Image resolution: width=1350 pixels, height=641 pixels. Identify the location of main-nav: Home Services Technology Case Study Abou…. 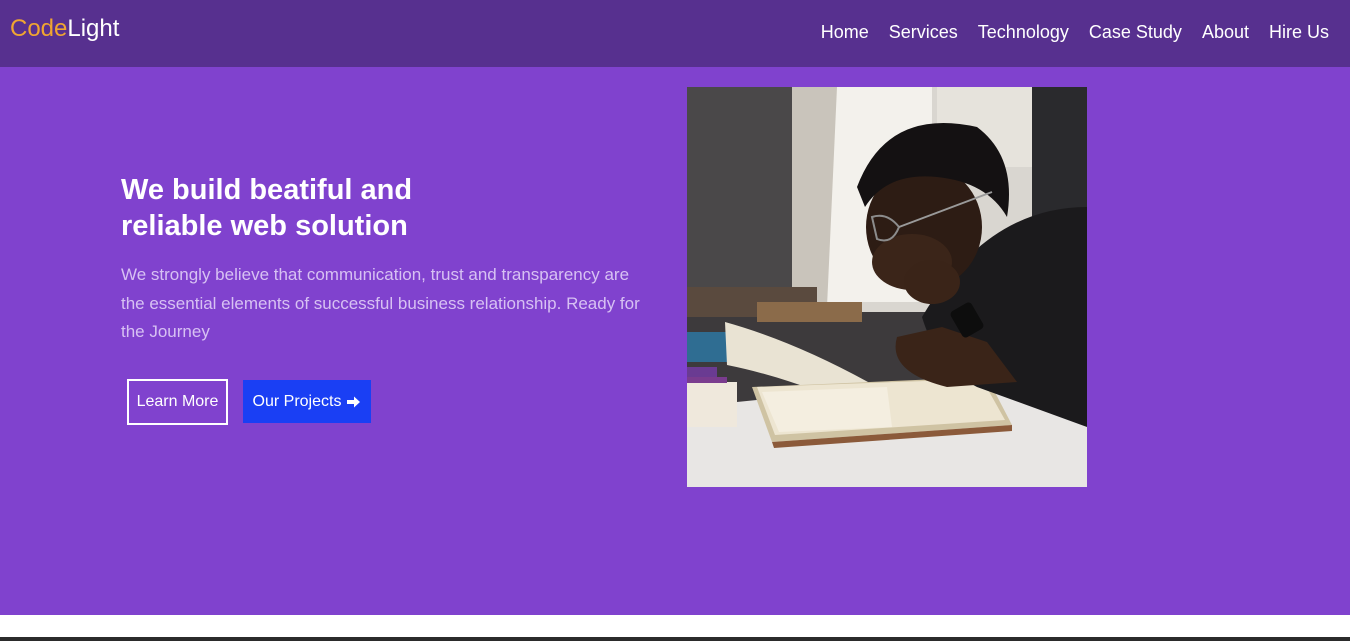
(1075, 32).